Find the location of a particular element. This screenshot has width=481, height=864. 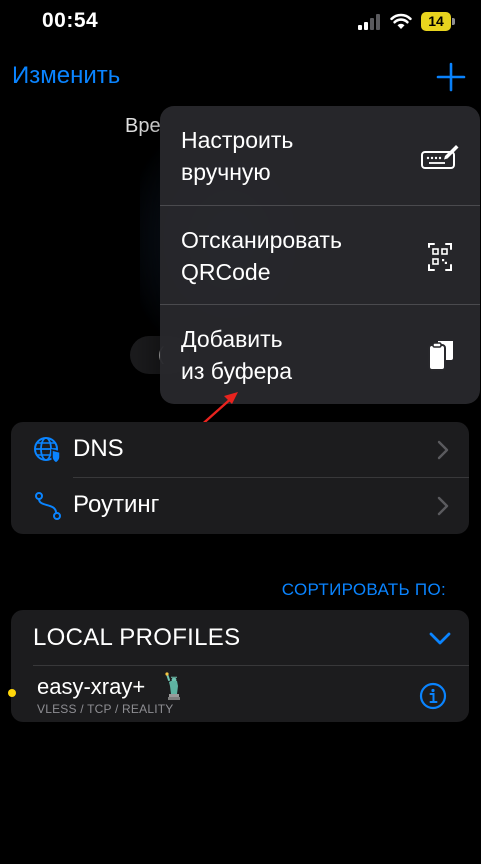

status-bar: 00:54 14 is located at coordinates (240, 22).